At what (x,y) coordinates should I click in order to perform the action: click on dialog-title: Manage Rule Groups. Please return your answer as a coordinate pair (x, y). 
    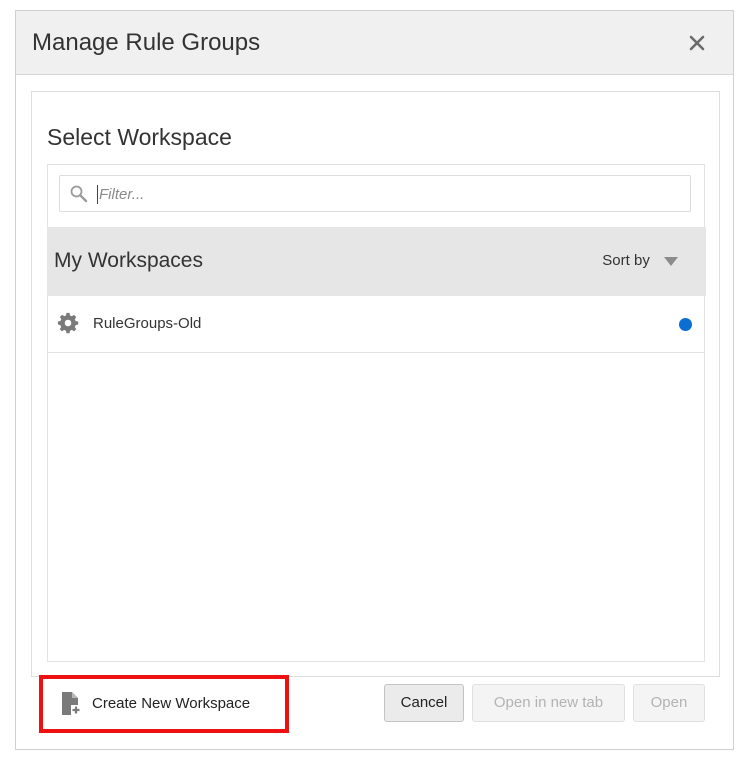
    Looking at the image, I should click on (146, 42).